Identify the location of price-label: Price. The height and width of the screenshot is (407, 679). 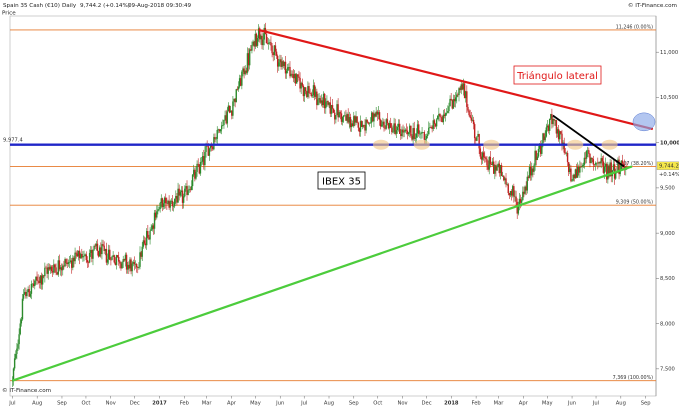
(9, 14).